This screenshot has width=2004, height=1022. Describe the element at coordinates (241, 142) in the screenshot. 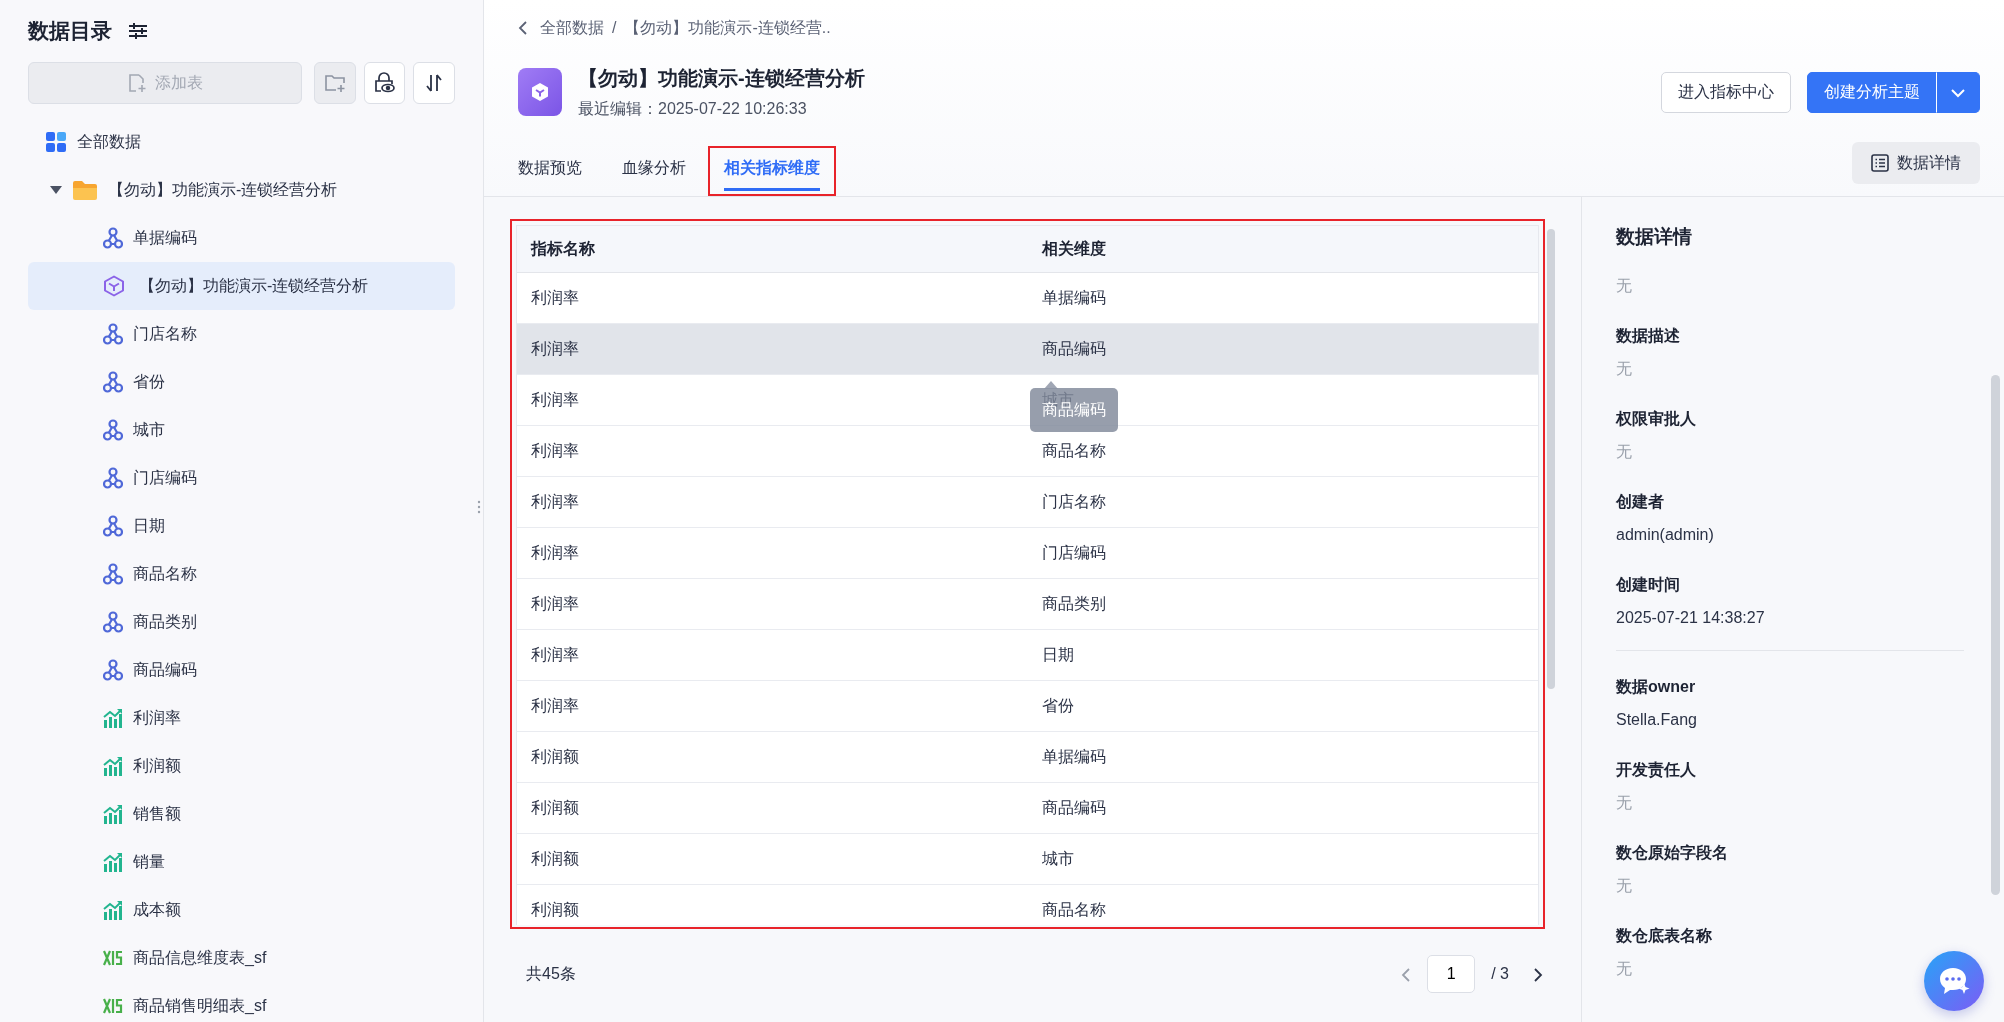

I see `tree-item: 全部数据` at that location.